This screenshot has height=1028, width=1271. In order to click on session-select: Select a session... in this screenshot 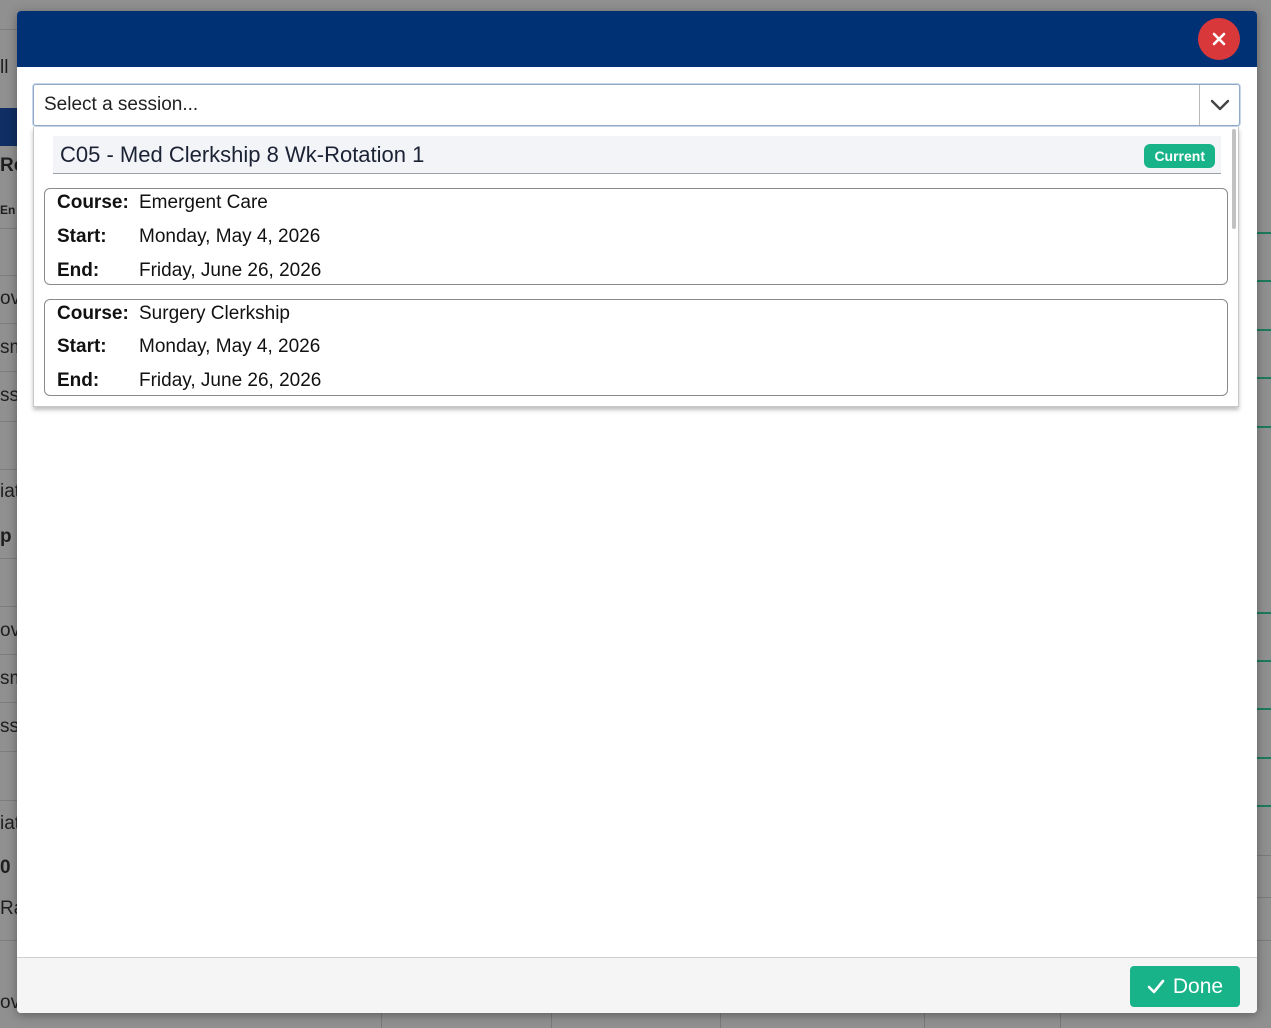, I will do `click(636, 105)`.